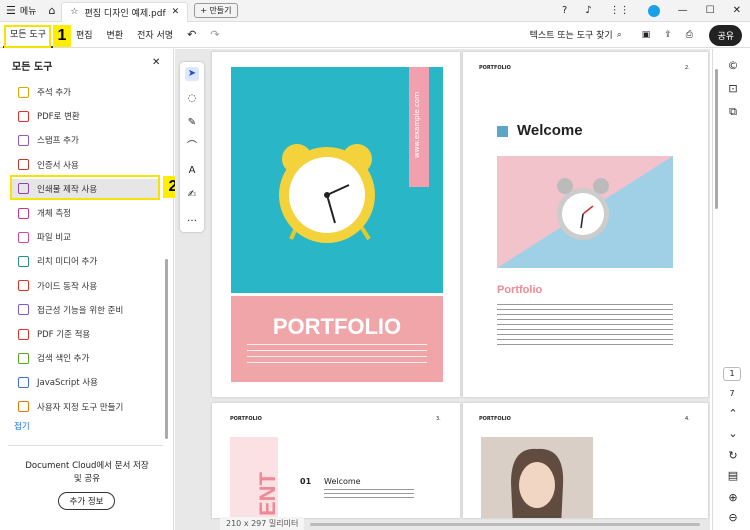 Image resolution: width=750 pixels, height=530 pixels. What do you see at coordinates (733, 497) in the screenshot?
I see `zoom-in-icon: ⊕` at bounding box center [733, 497].